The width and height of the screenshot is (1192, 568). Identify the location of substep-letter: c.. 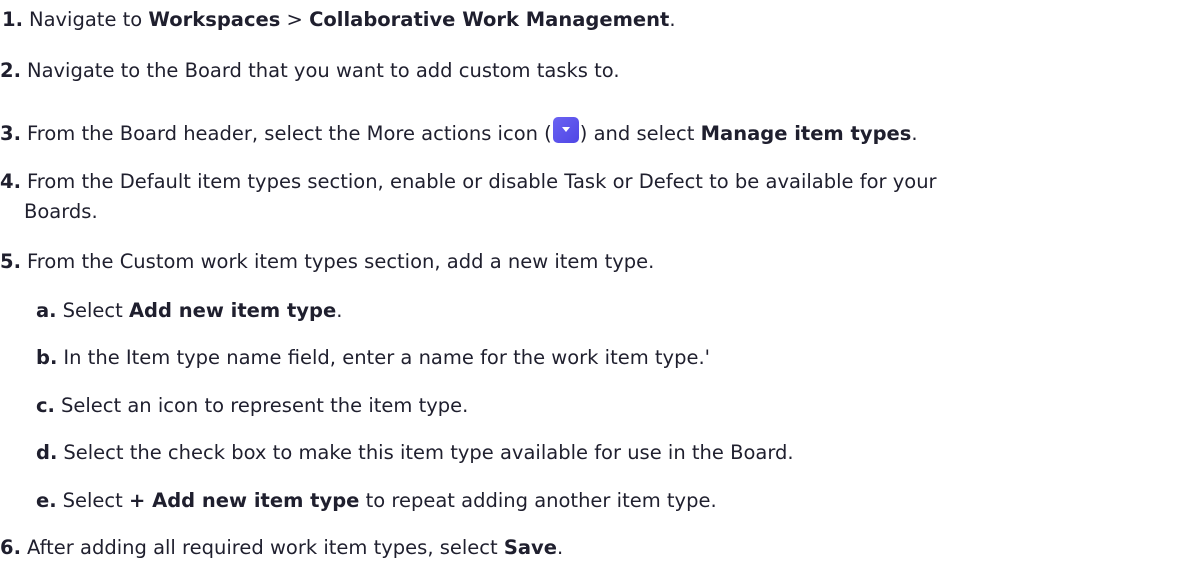
(45, 405).